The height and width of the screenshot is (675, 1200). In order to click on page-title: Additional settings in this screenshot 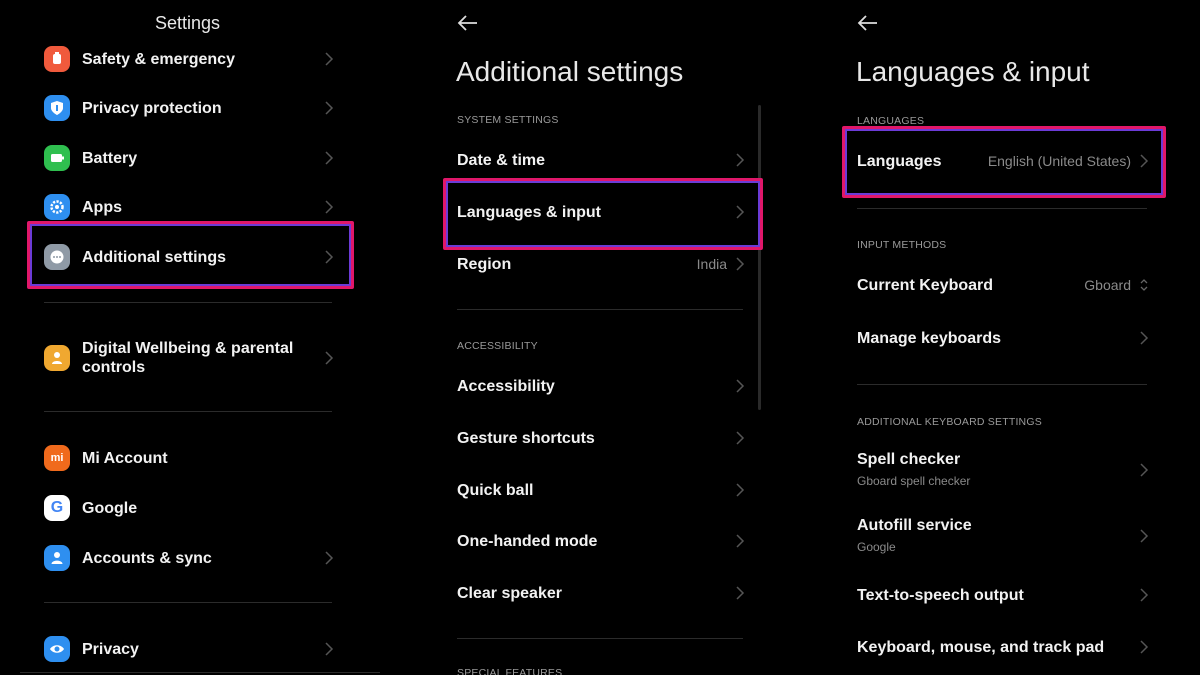, I will do `click(570, 71)`.